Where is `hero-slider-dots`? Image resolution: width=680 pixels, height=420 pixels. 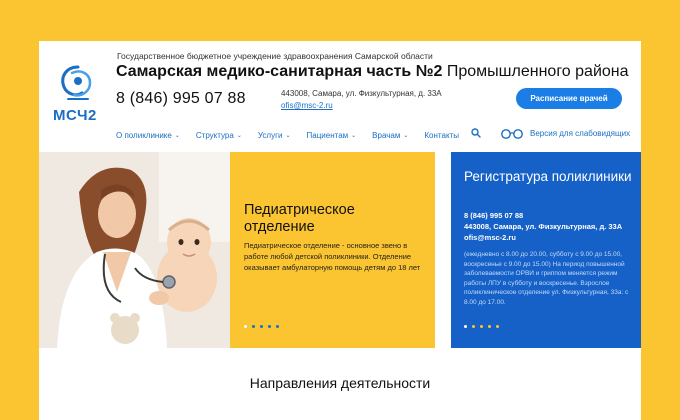 hero-slider-dots is located at coordinates (261, 326).